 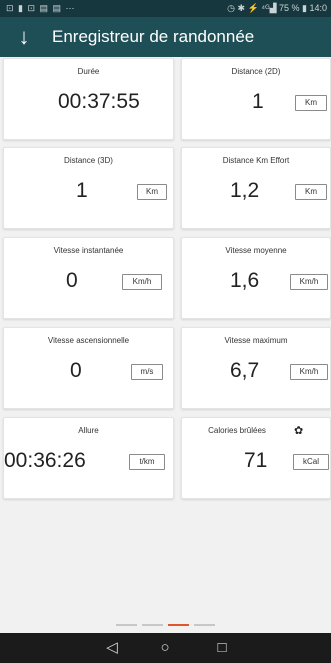 I want to click on stat-value: 00:36:26, so click(x=45, y=460).